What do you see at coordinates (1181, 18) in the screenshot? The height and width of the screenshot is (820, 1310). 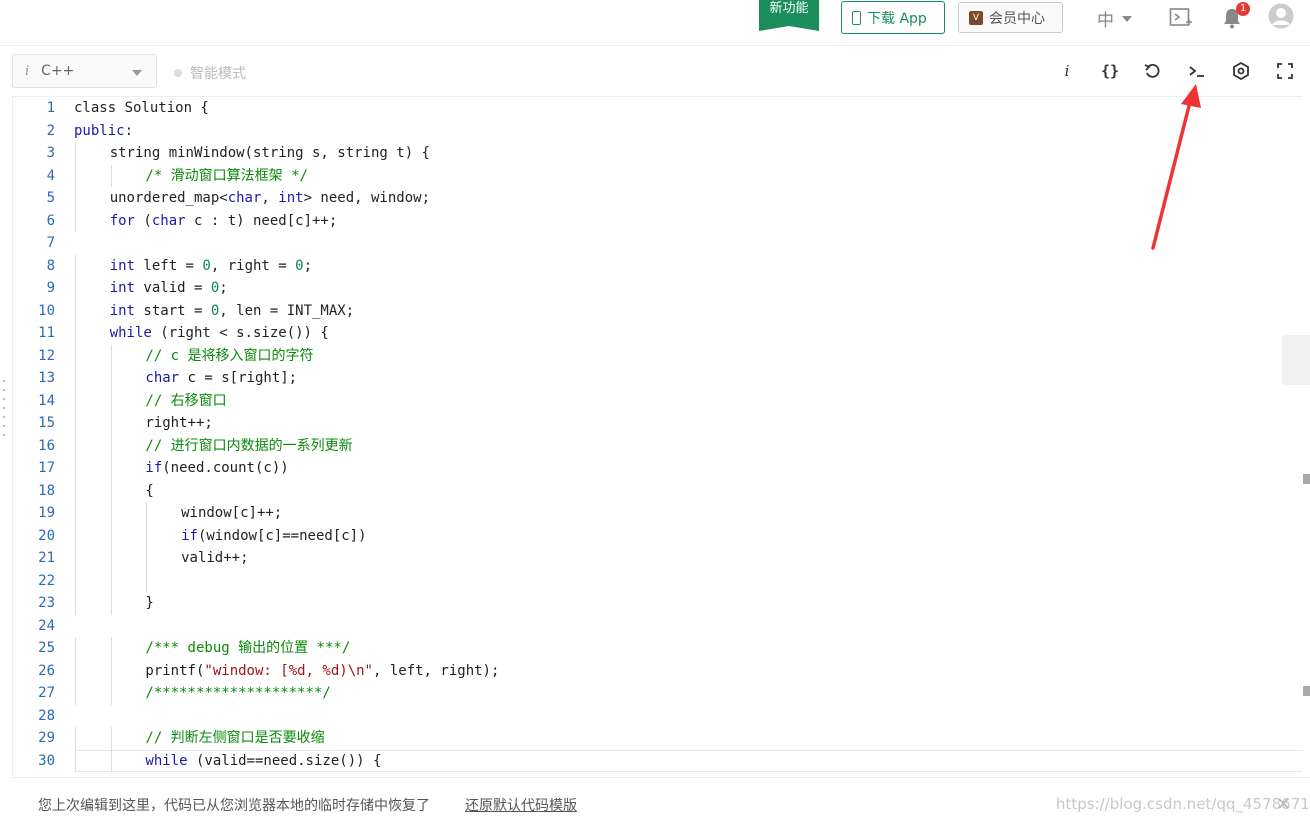 I see `playground-icon` at bounding box center [1181, 18].